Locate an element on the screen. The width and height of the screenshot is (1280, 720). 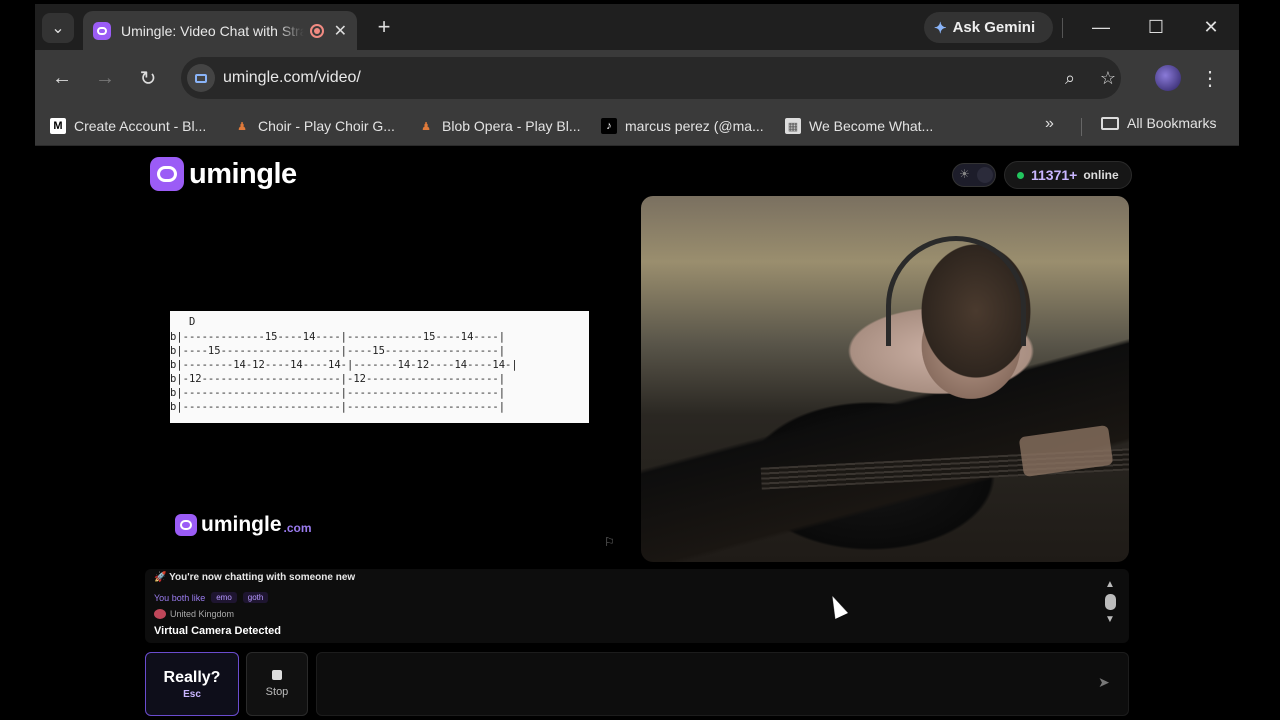
online-label: online is located at coordinates (1101, 175).